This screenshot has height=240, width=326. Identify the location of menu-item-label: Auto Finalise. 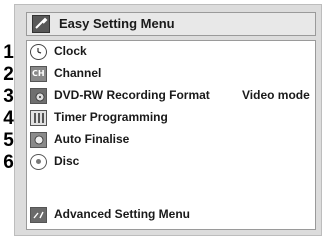
(92, 139).